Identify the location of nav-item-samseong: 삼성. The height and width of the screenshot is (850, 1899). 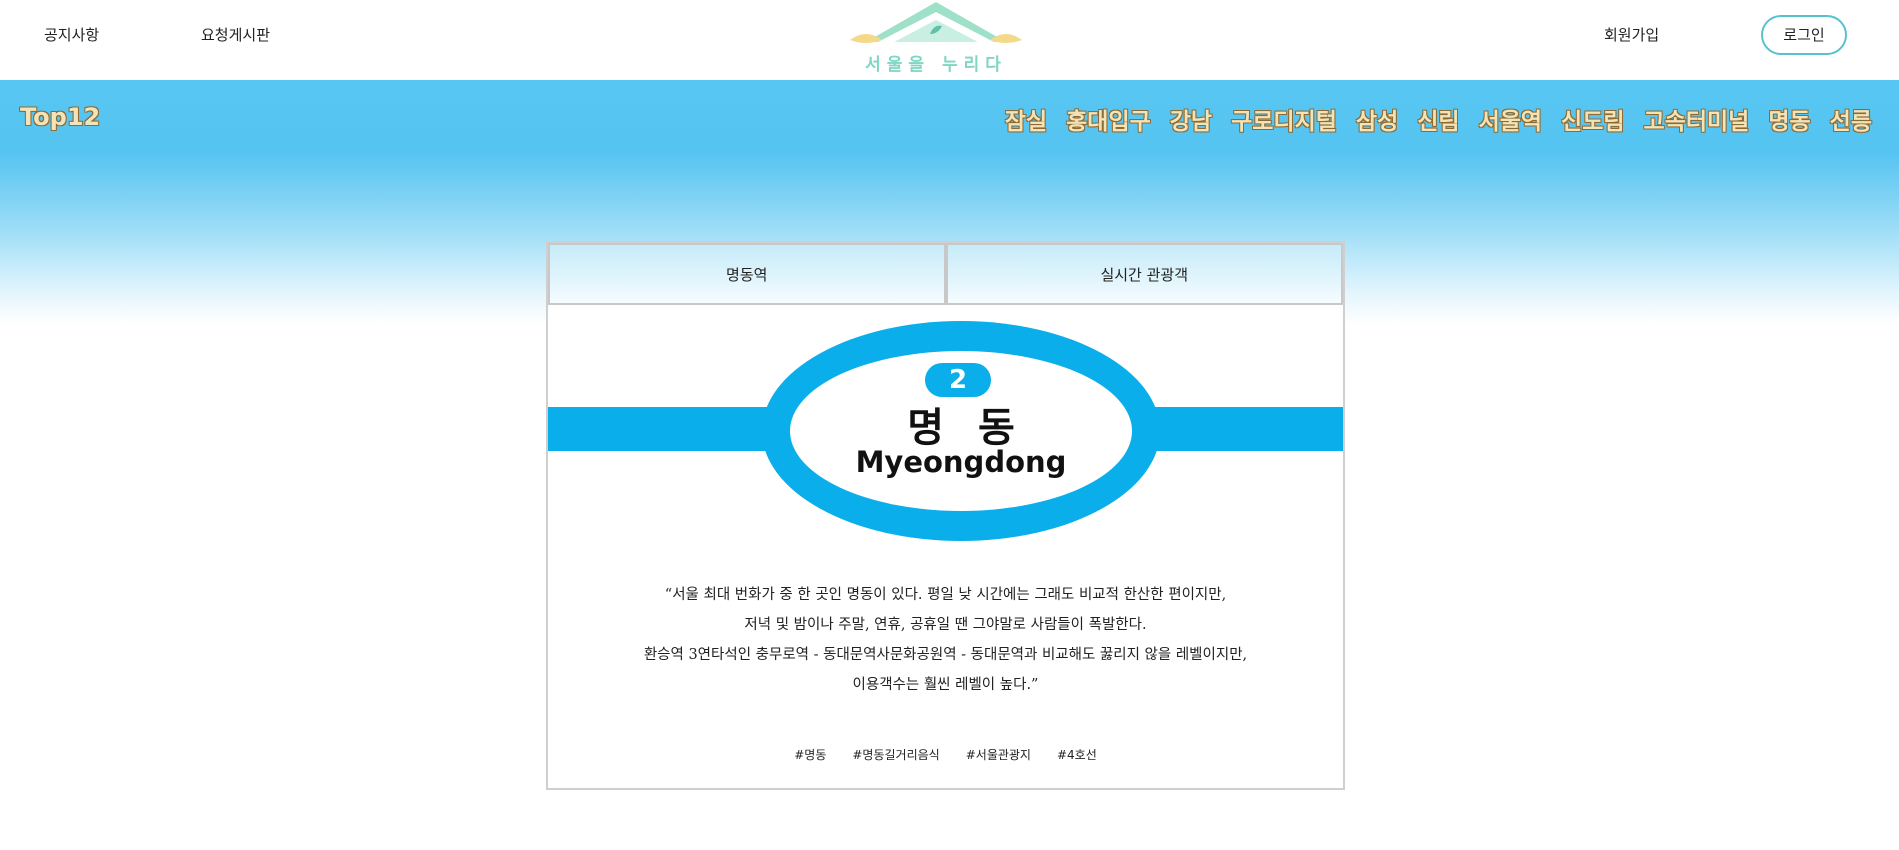
(1377, 119).